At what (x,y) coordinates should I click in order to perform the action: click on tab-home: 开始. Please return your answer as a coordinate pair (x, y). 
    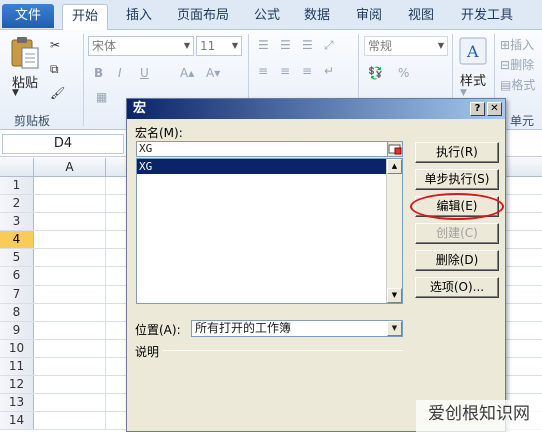
    Looking at the image, I should click on (85, 17).